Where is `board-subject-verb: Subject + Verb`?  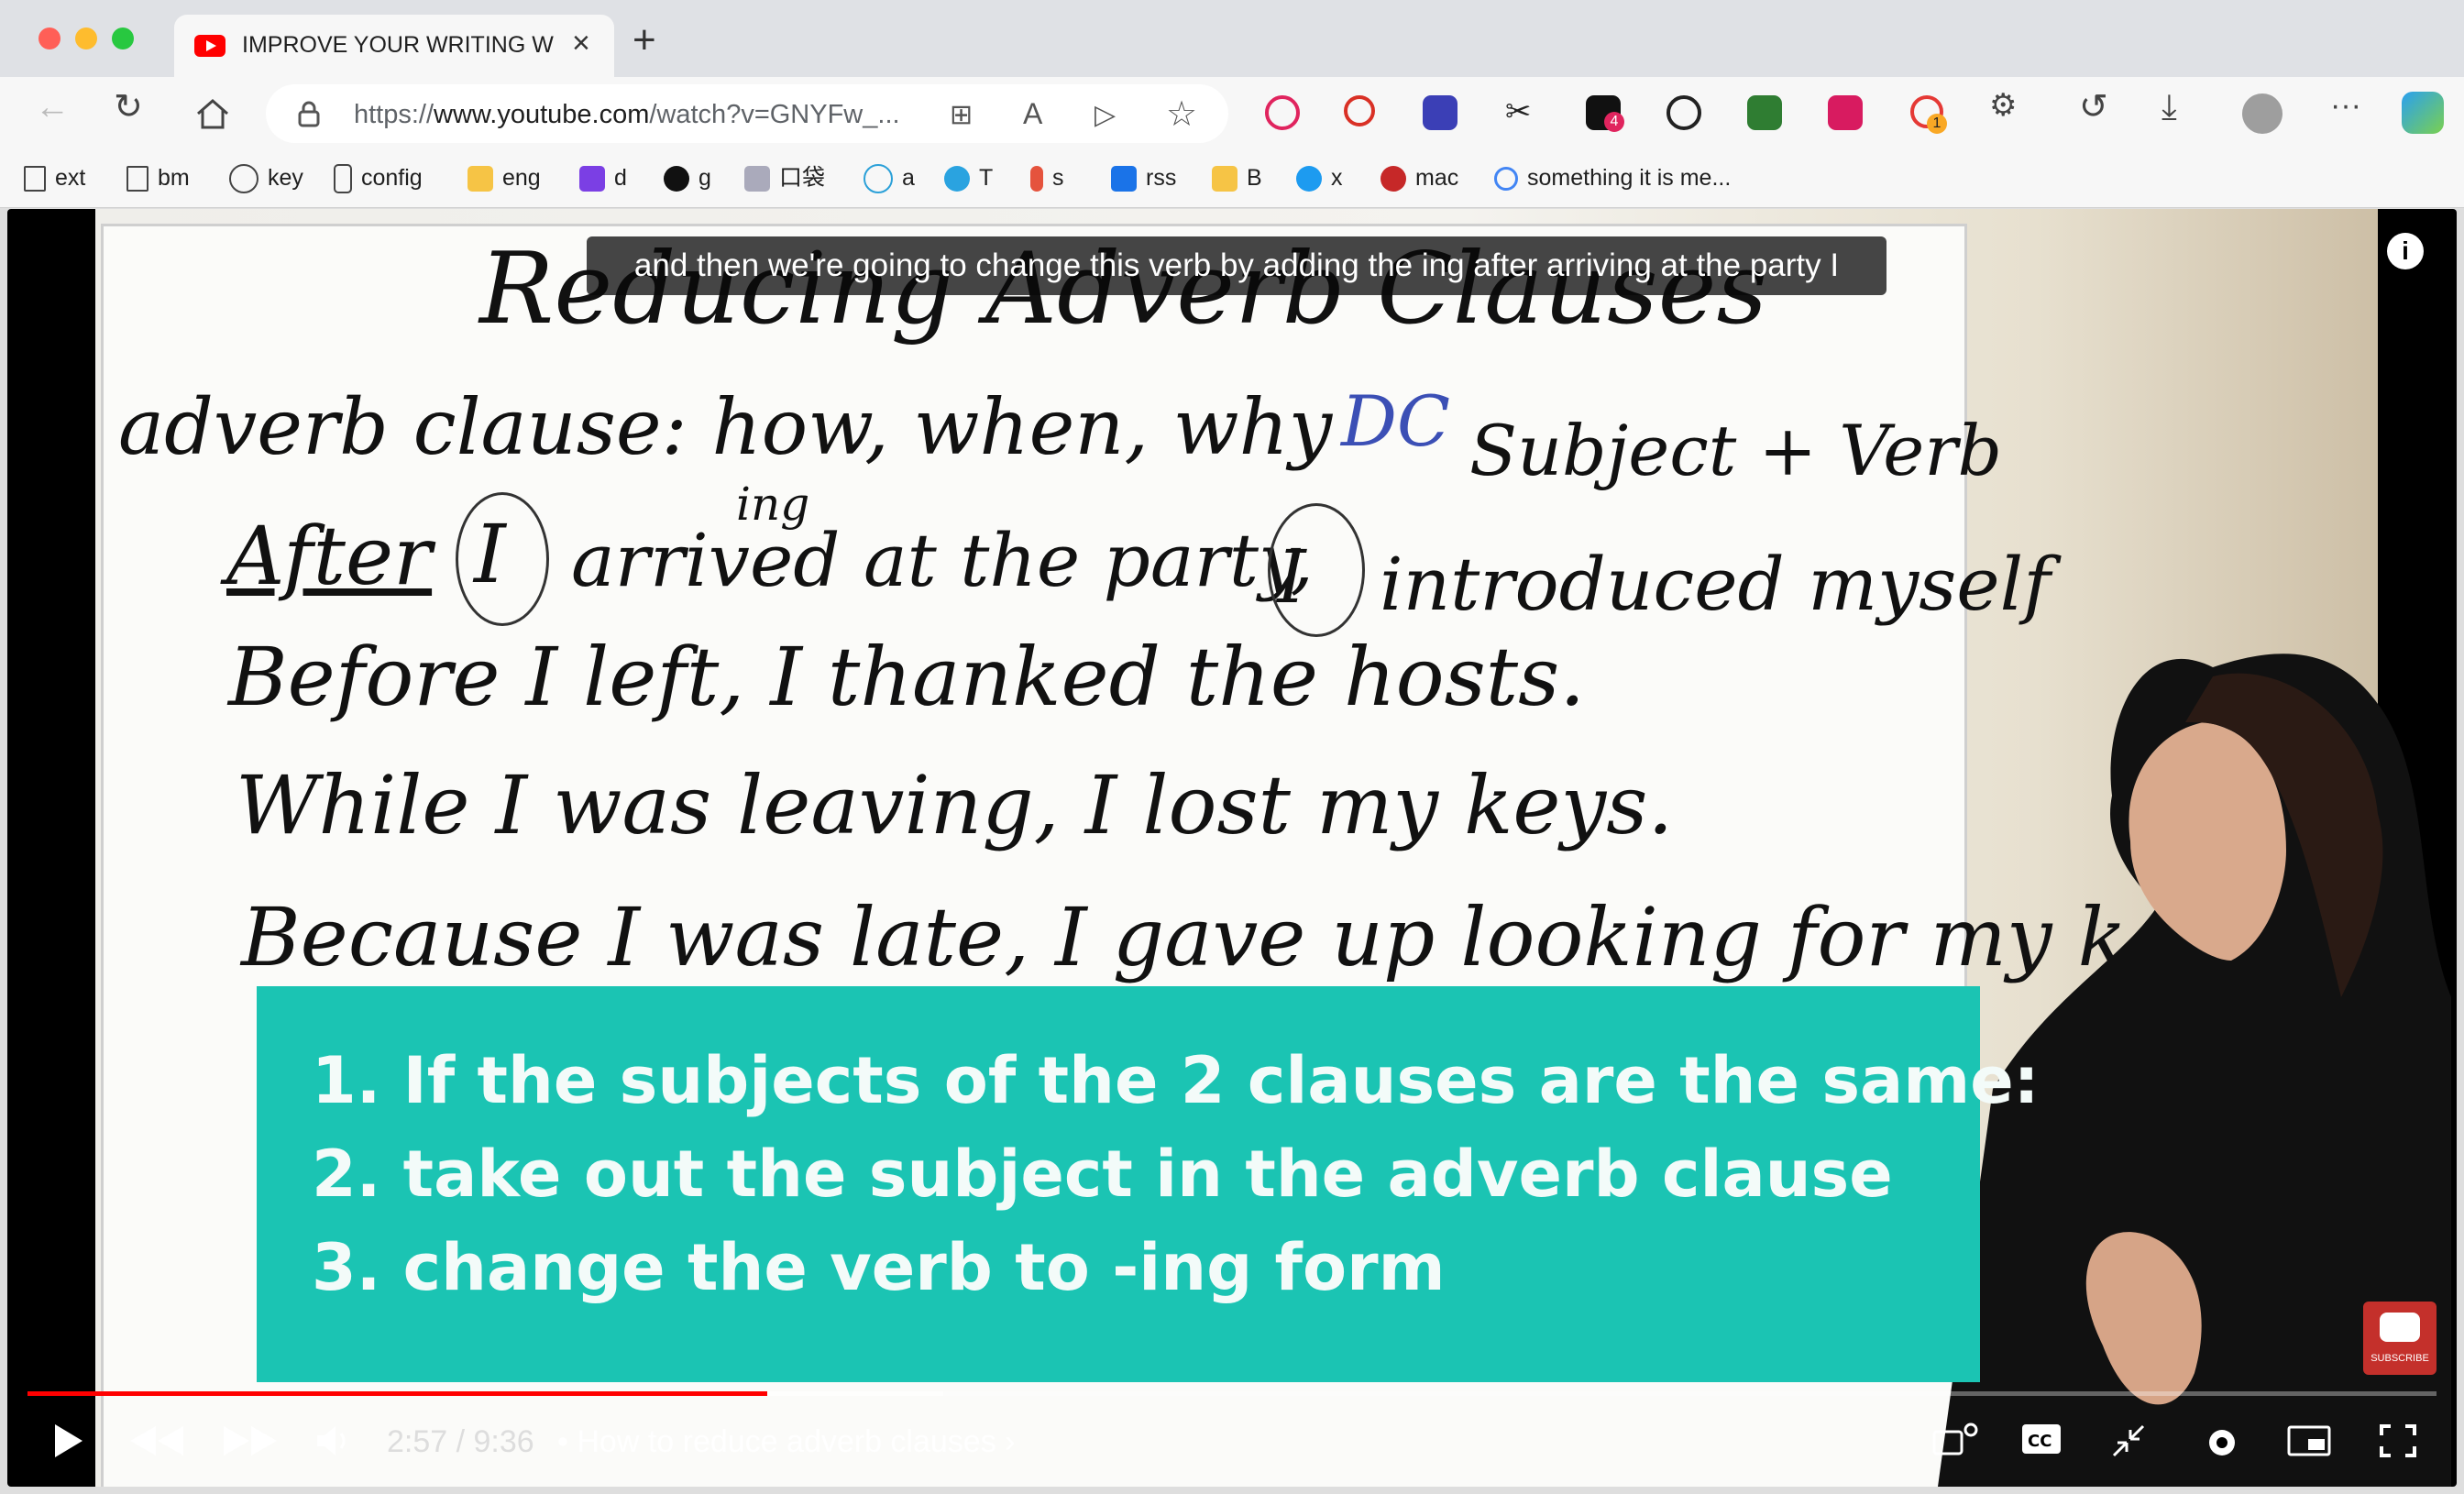
board-subject-verb: Subject + Verb is located at coordinates (1736, 451).